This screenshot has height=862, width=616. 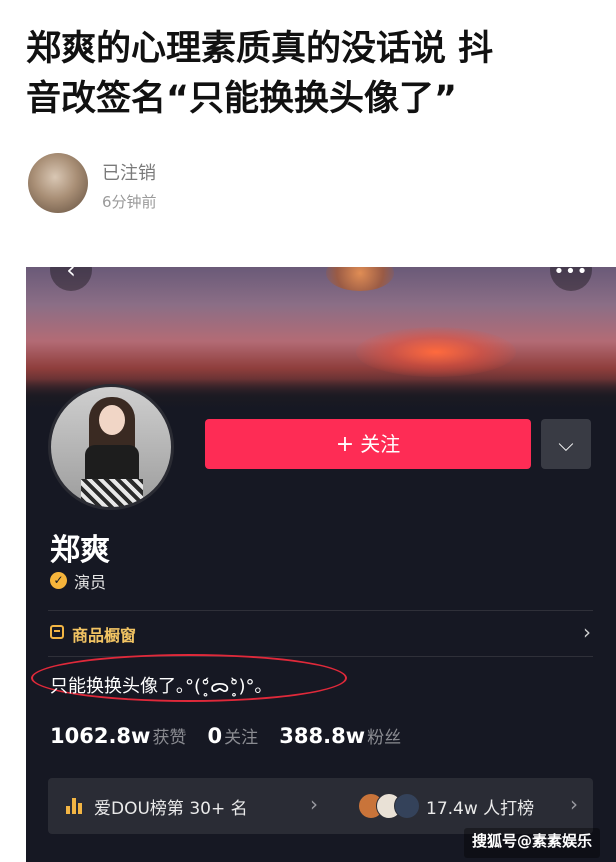 What do you see at coordinates (380, 444) in the screenshot?
I see `follow-label: 关注` at bounding box center [380, 444].